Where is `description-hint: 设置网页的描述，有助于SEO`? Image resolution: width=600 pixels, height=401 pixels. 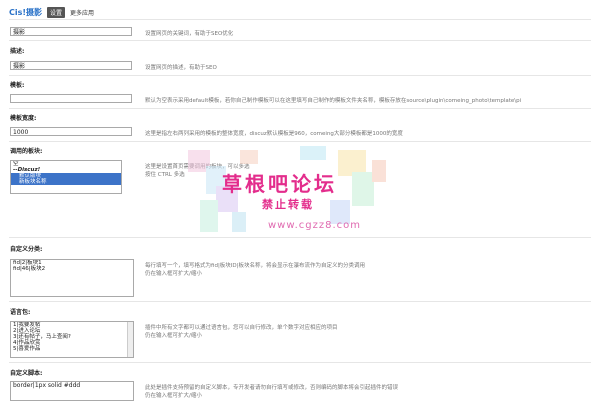
description-hint: 设置网页的描述，有助于SEO is located at coordinates (181, 68).